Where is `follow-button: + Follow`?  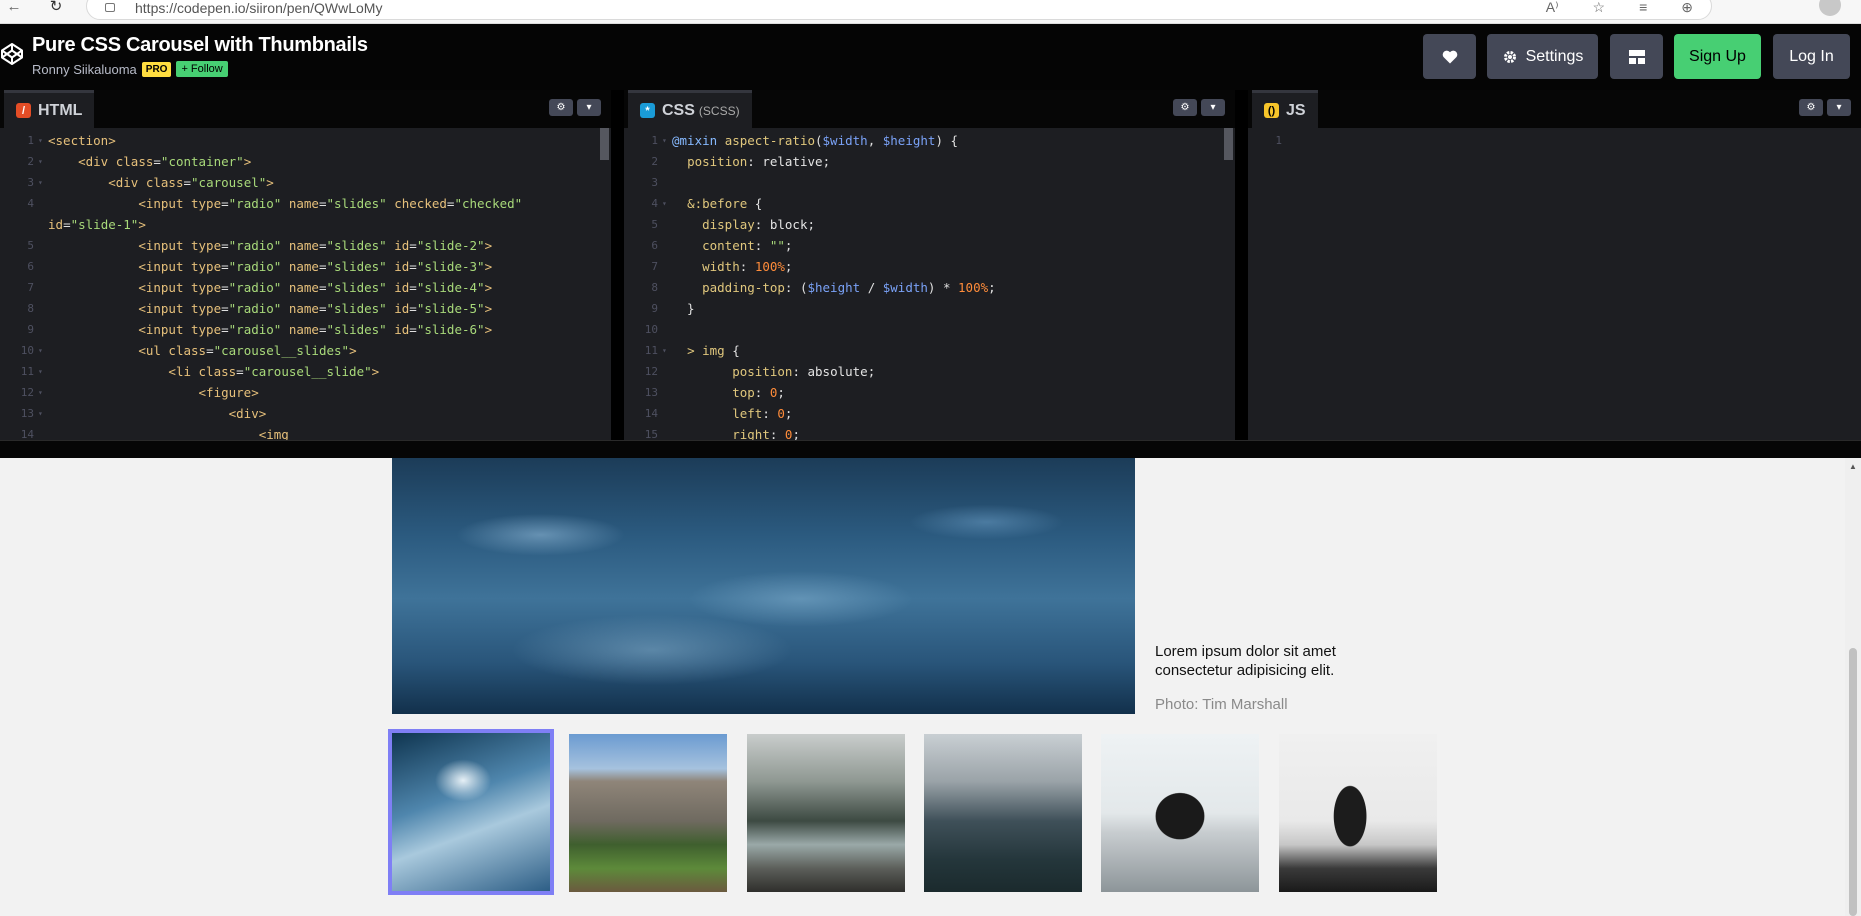 follow-button: + Follow is located at coordinates (202, 69).